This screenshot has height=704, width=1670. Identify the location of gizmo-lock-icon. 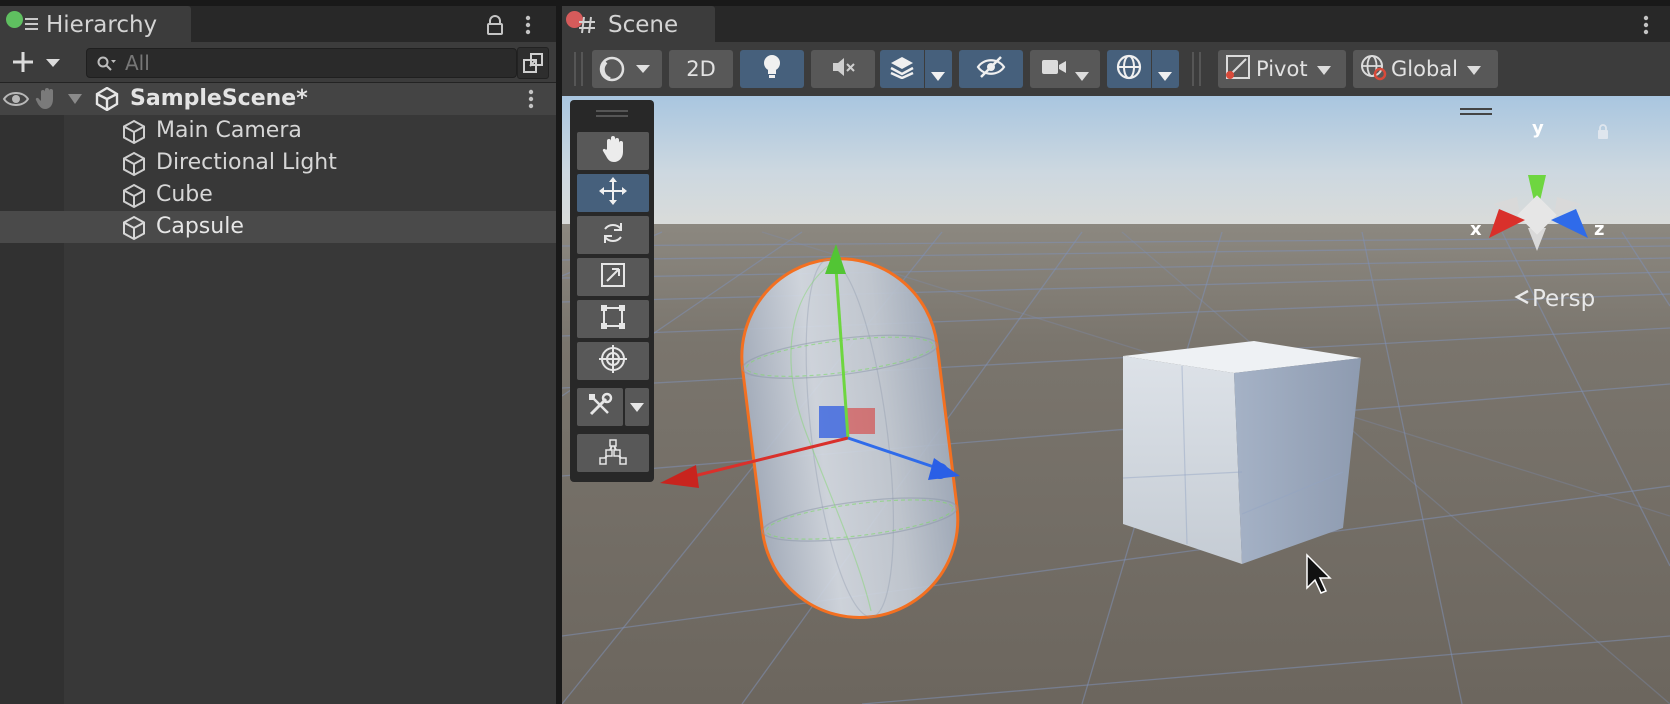
(1603, 134).